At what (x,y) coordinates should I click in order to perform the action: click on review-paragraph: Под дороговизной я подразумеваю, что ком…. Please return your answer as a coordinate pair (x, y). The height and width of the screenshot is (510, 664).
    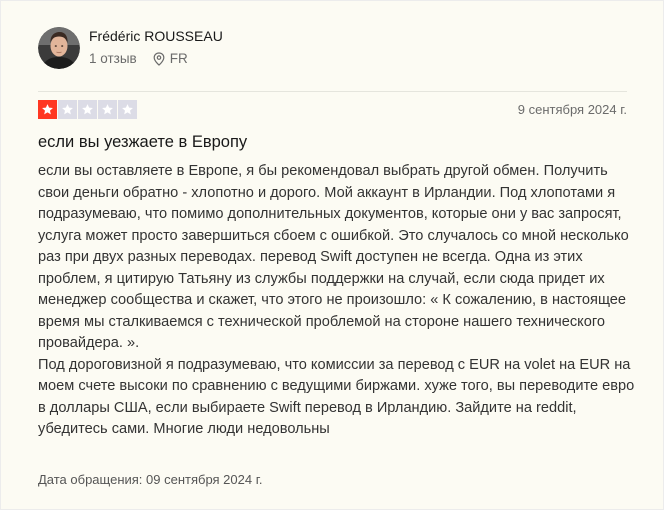
    Looking at the image, I should click on (336, 397).